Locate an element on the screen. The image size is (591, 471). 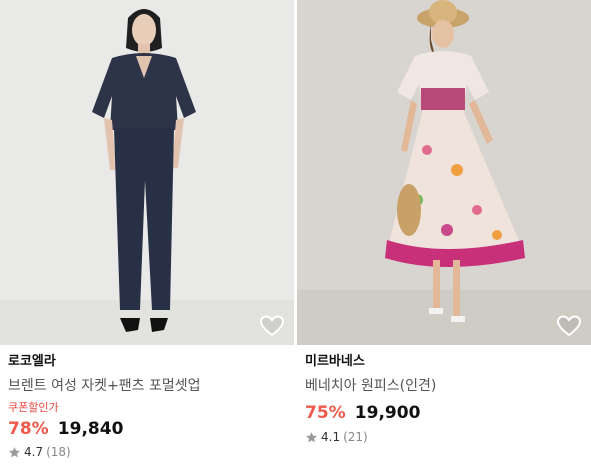
discount-rate: 75% is located at coordinates (325, 413).